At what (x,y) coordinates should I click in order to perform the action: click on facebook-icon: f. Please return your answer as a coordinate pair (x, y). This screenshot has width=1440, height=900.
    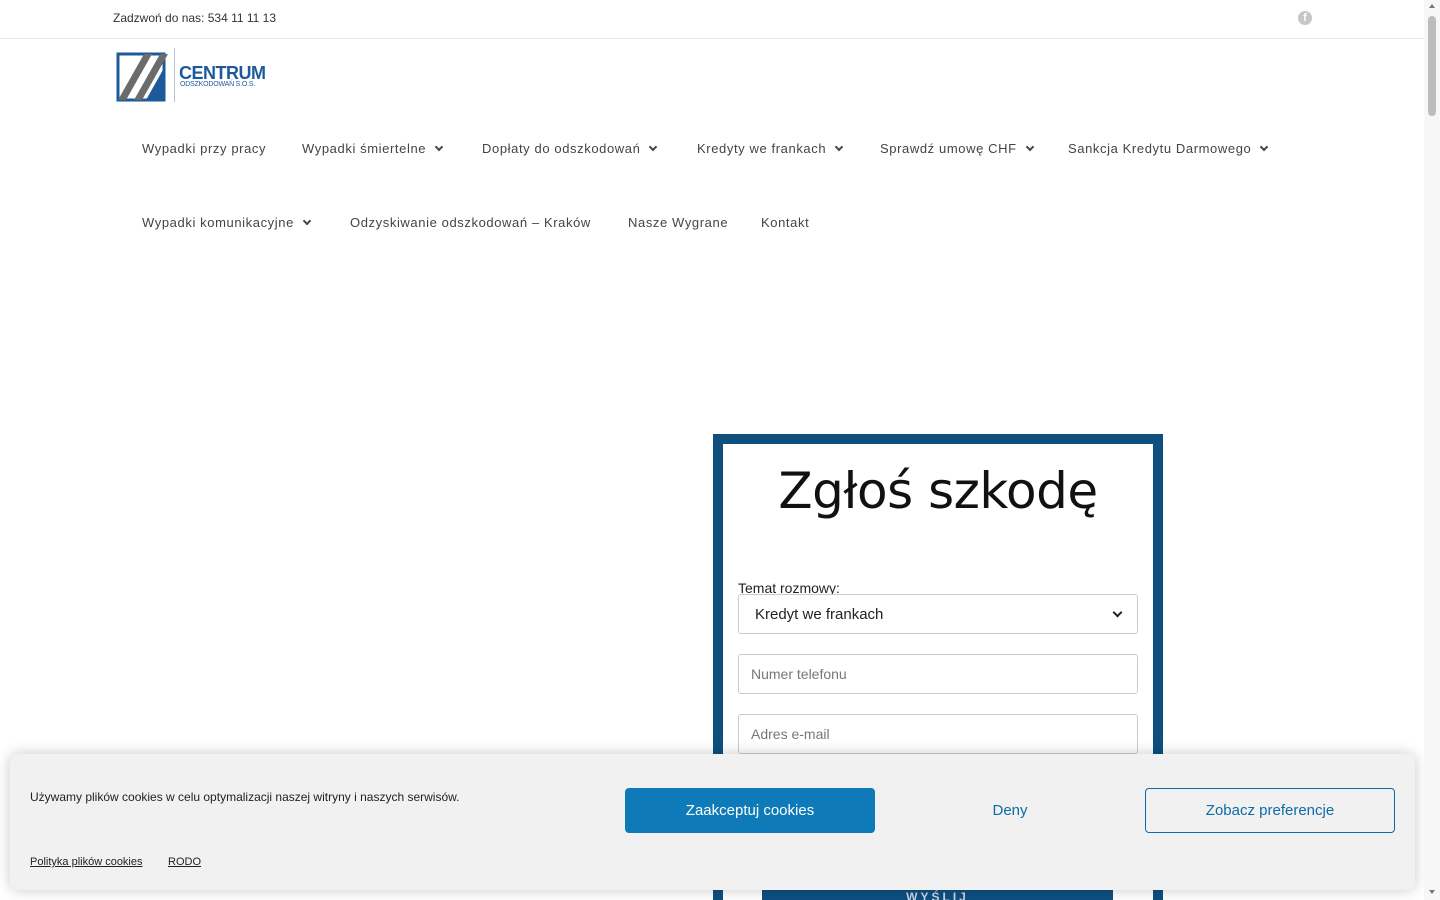
    Looking at the image, I should click on (1305, 18).